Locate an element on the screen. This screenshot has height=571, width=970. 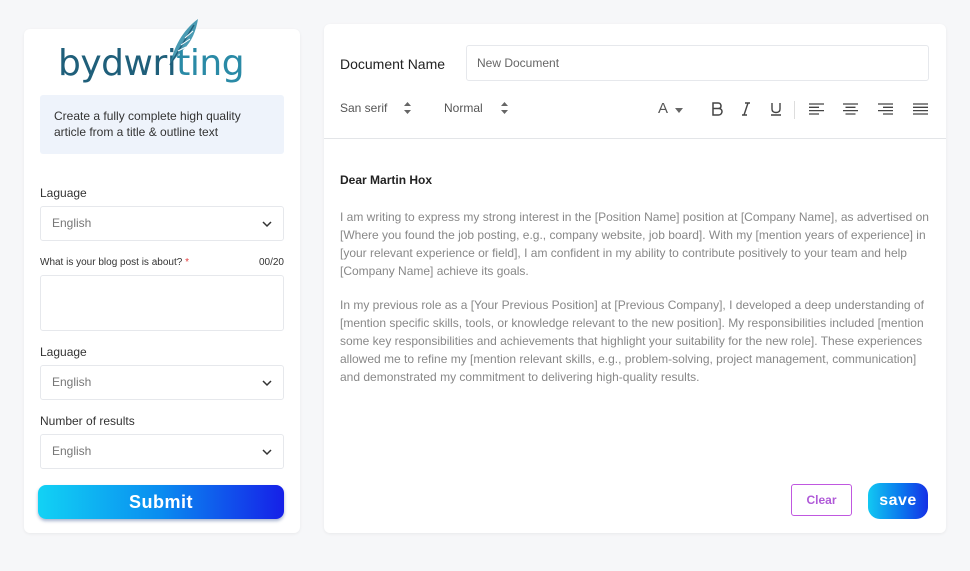
align-left-icon is located at coordinates (816, 109).